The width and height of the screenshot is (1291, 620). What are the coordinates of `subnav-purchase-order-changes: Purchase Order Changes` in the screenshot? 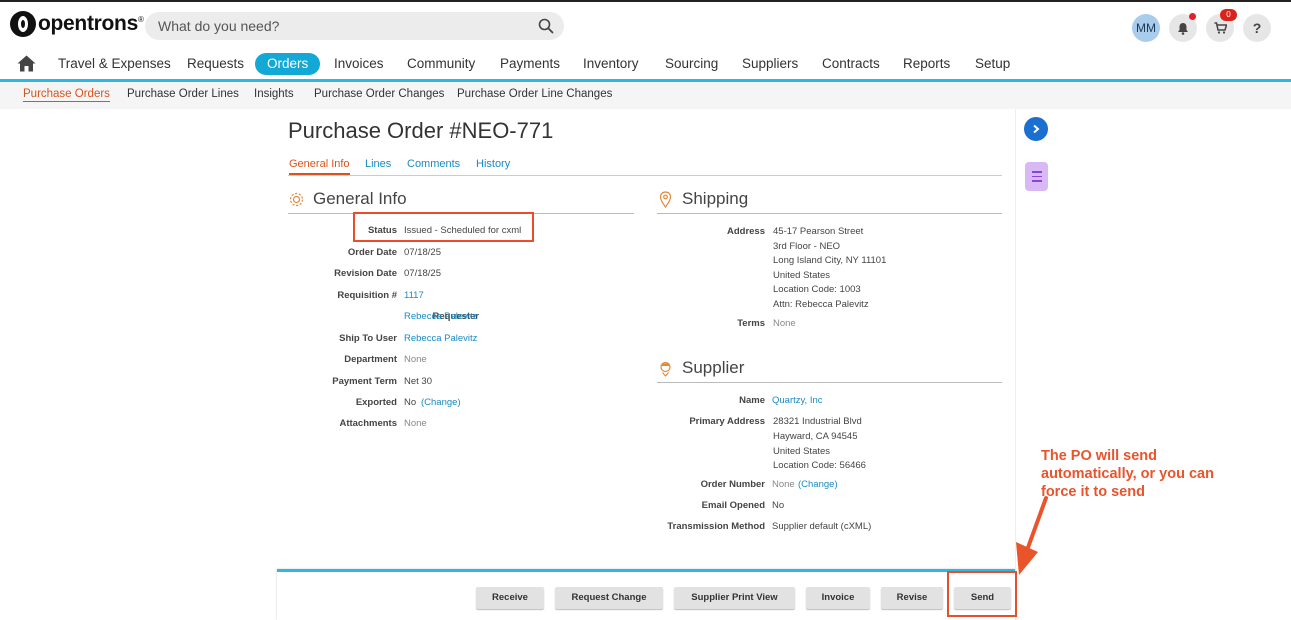 It's located at (379, 94).